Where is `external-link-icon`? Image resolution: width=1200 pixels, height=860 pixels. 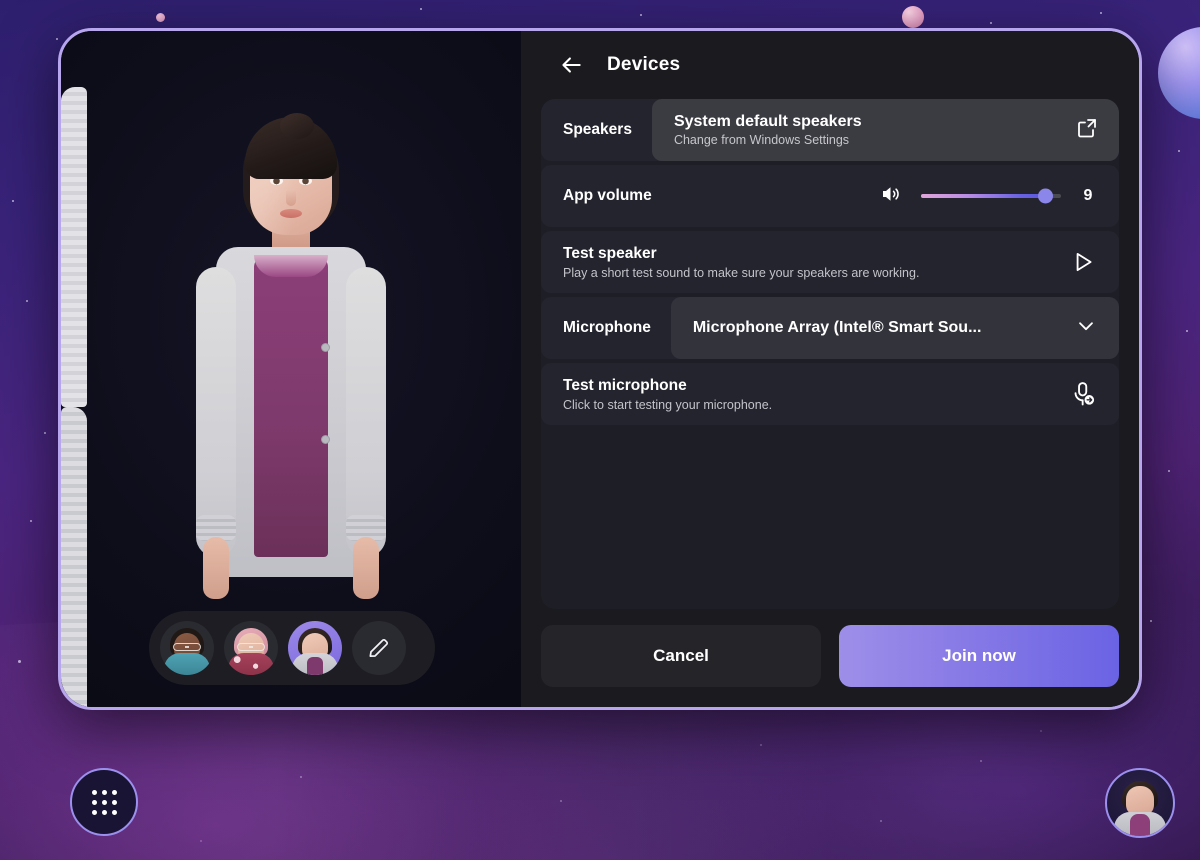 external-link-icon is located at coordinates (1087, 130).